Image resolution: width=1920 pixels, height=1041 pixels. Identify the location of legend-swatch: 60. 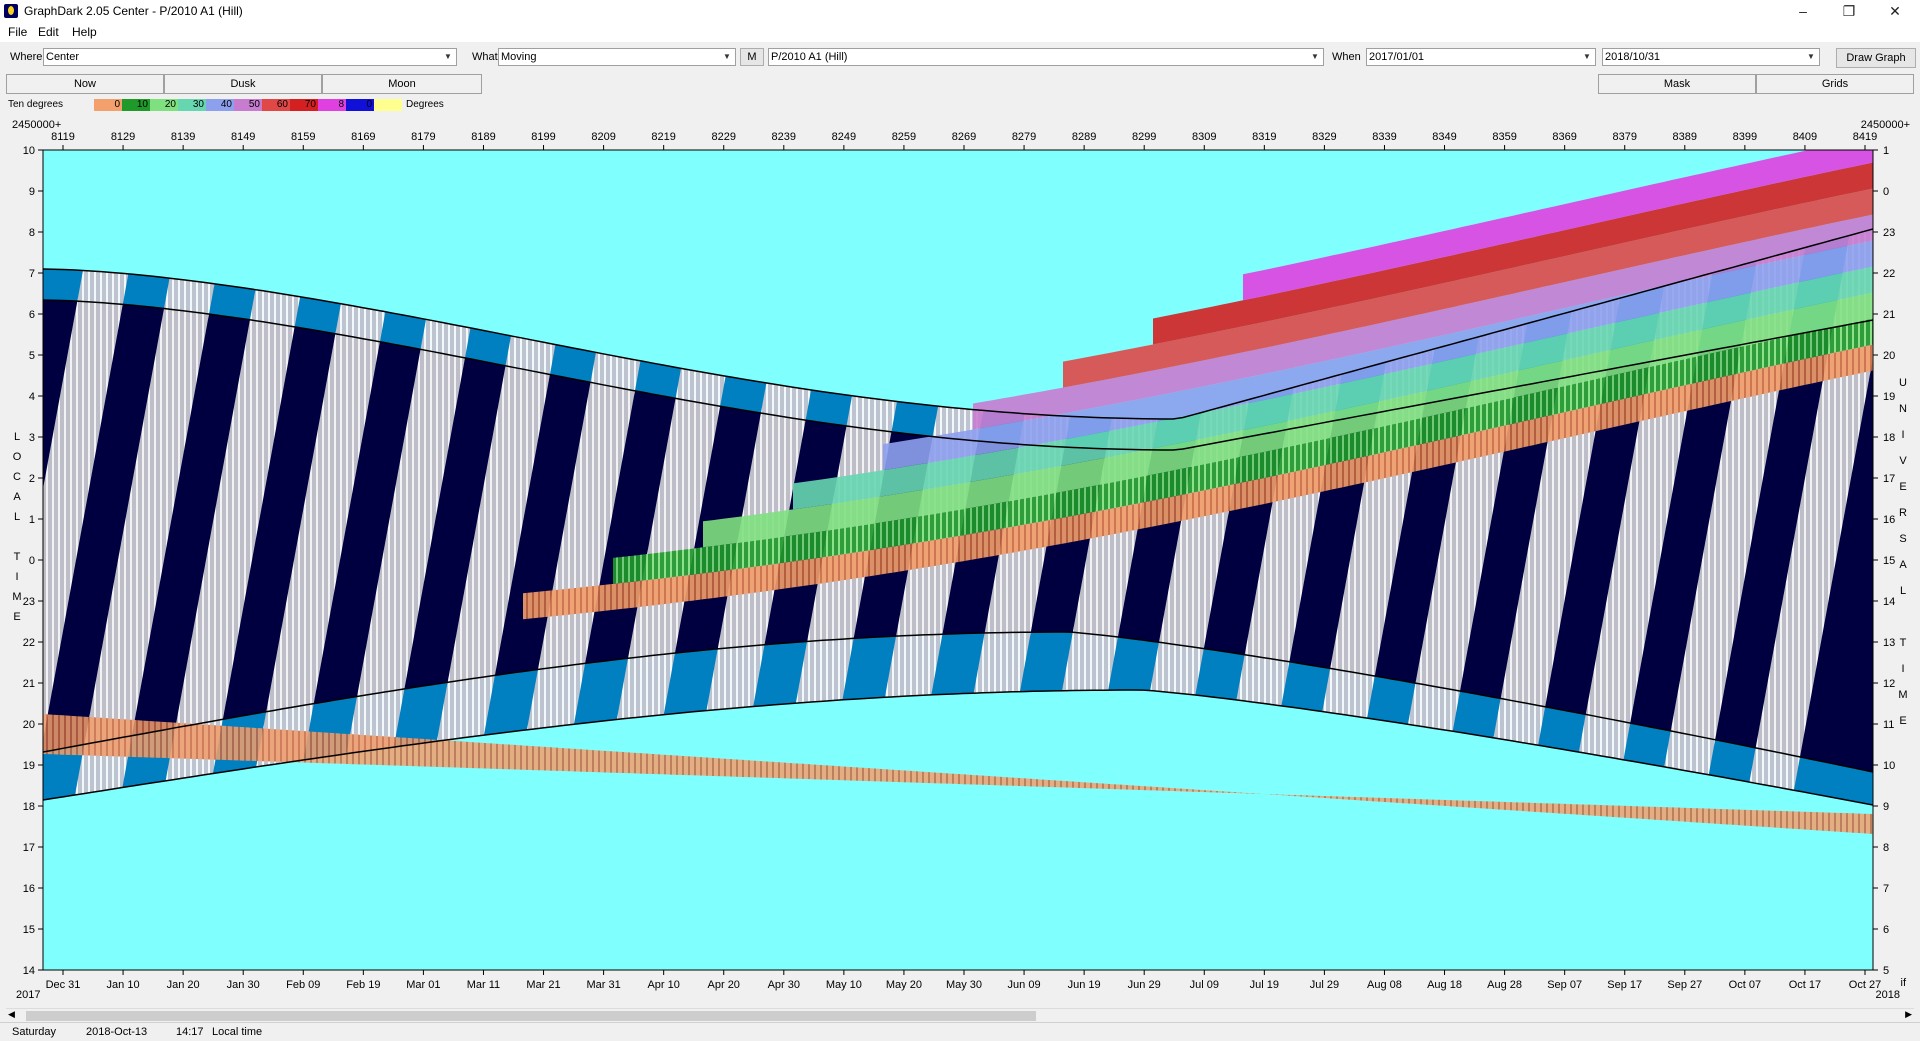
(276, 105).